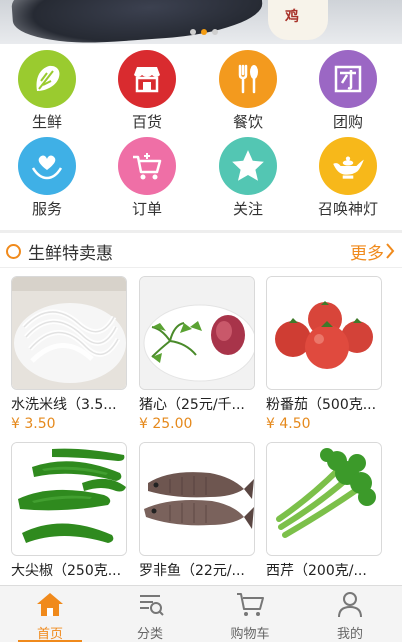 This screenshot has height=642, width=402. I want to click on promo-banner: 鸡, so click(201, 22).